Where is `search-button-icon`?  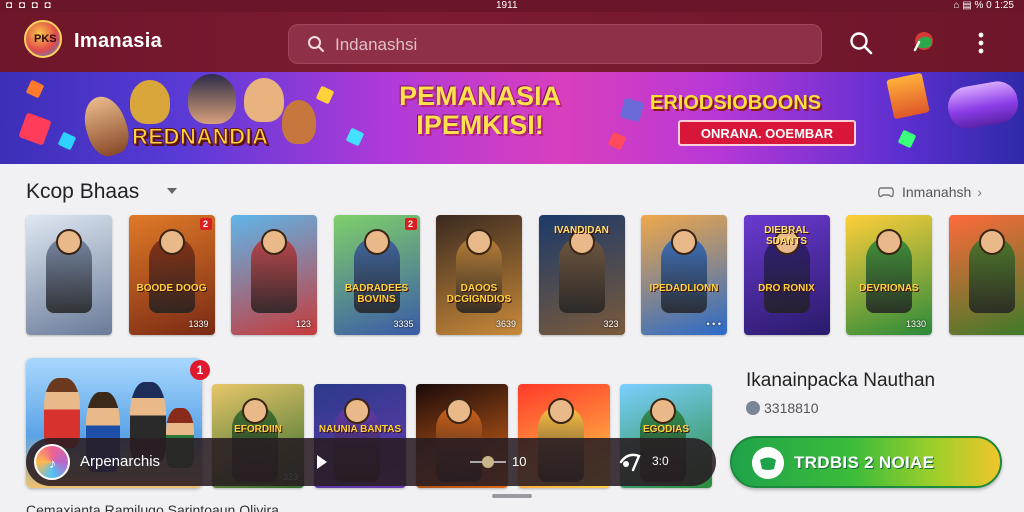 search-button-icon is located at coordinates (861, 43).